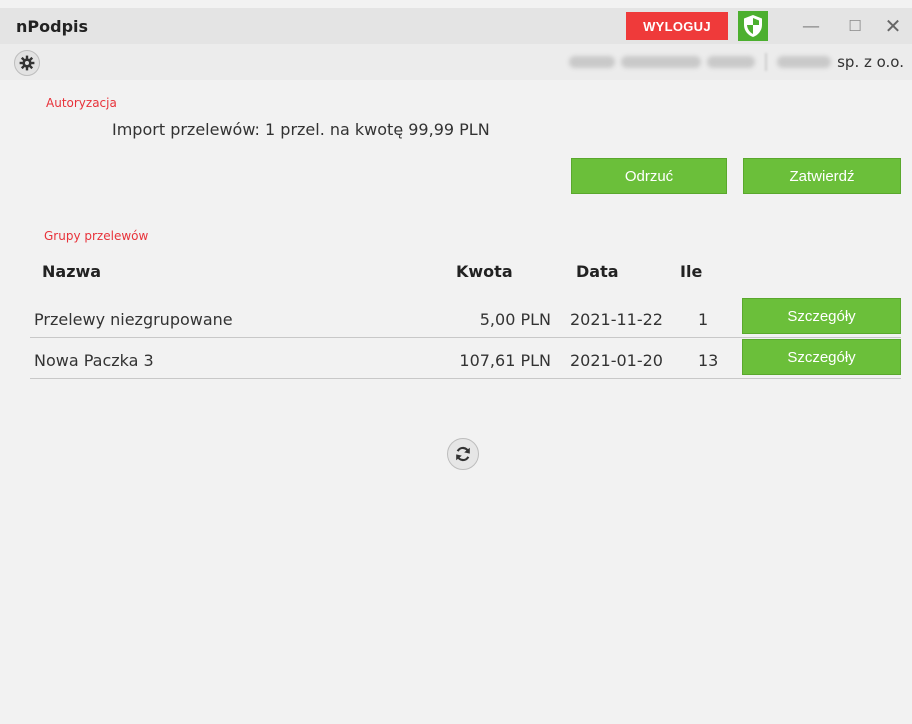 The height and width of the screenshot is (724, 912). I want to click on column-header-amount: Kwota, so click(484, 271).